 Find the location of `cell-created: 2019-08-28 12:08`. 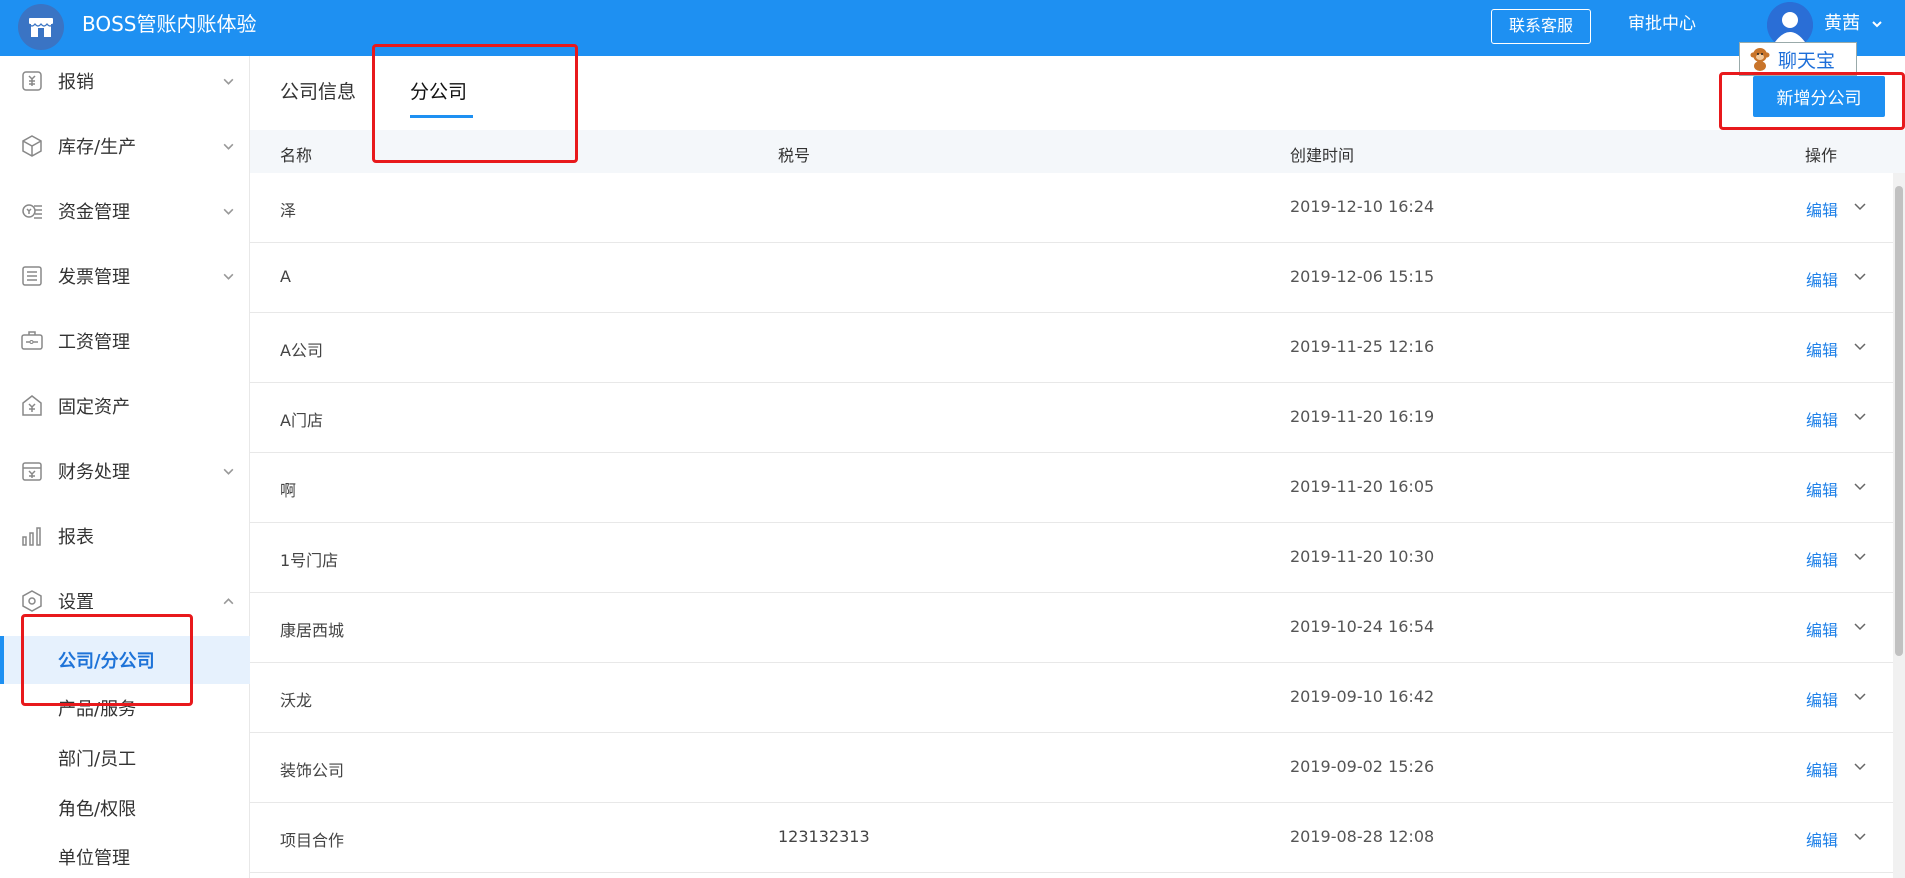

cell-created: 2019-08-28 12:08 is located at coordinates (1362, 836).